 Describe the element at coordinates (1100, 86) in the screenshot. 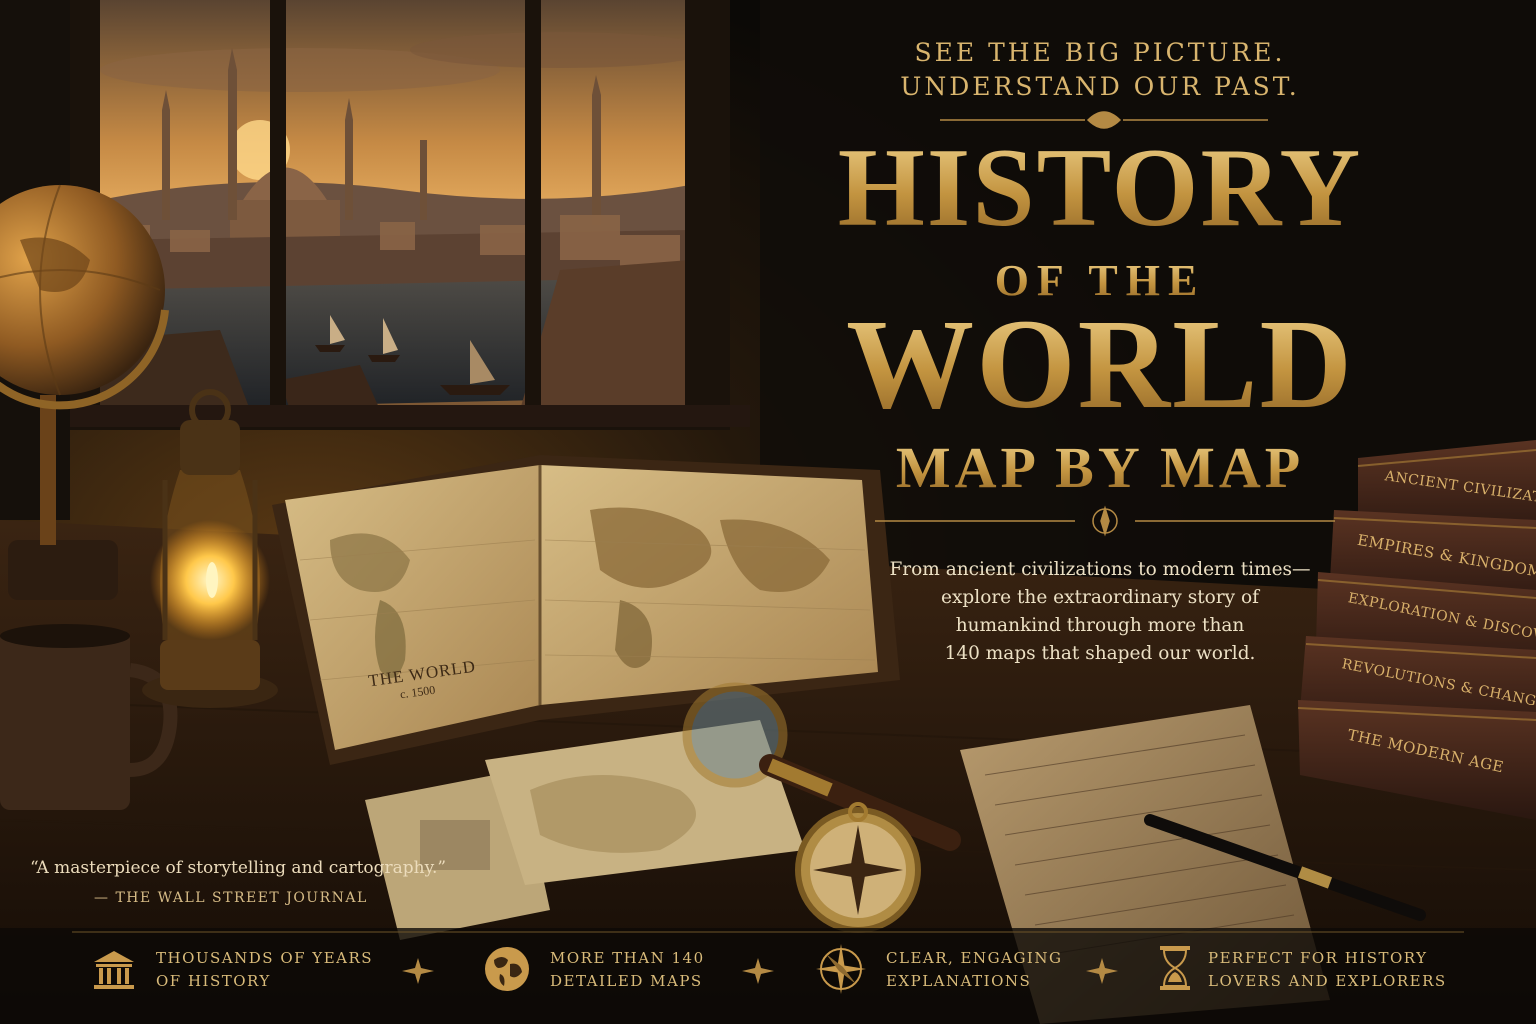

I see `tagline-line-2: UNDERSTAND OUR PAST.` at that location.